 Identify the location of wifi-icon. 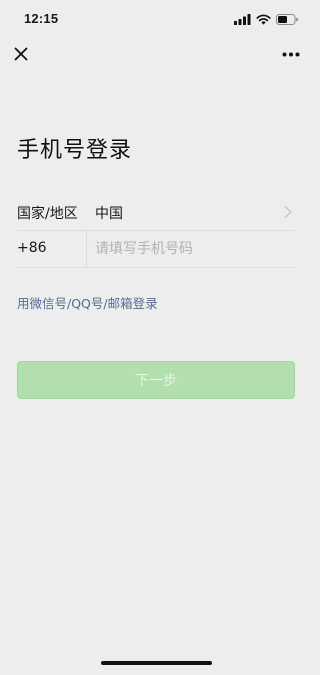
(263, 19).